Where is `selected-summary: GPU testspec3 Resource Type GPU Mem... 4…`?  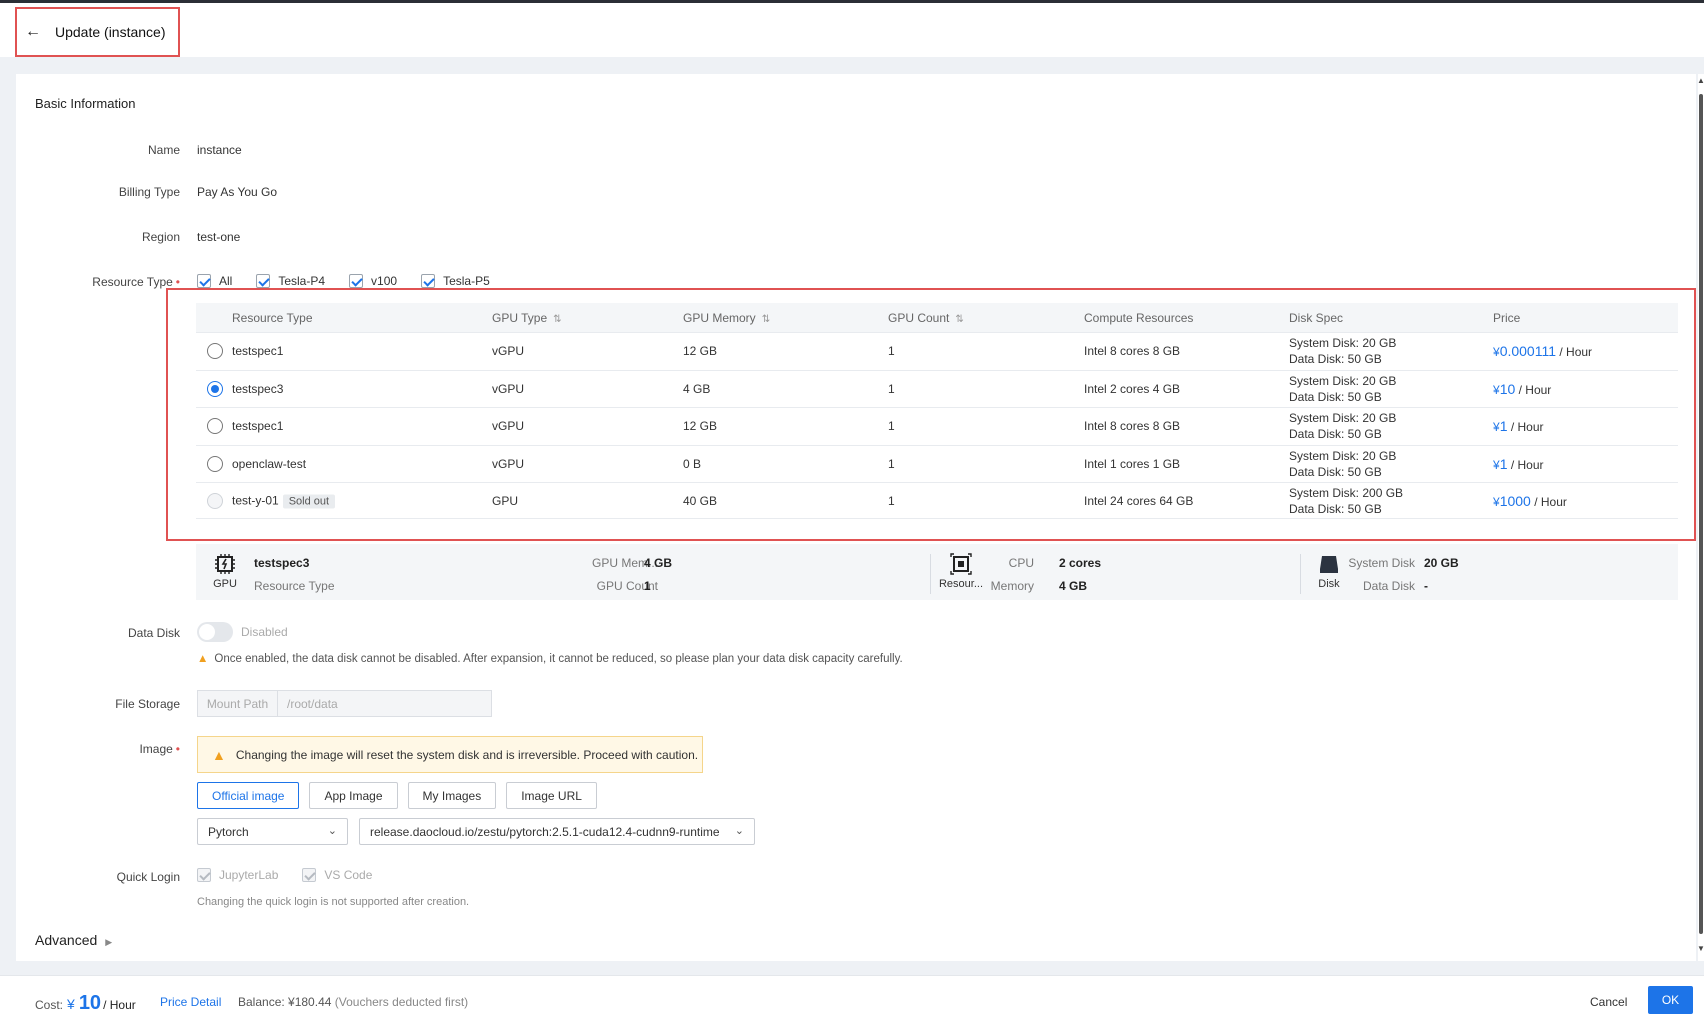
selected-summary: GPU testspec3 Resource Type GPU Mem... 4… is located at coordinates (937, 572).